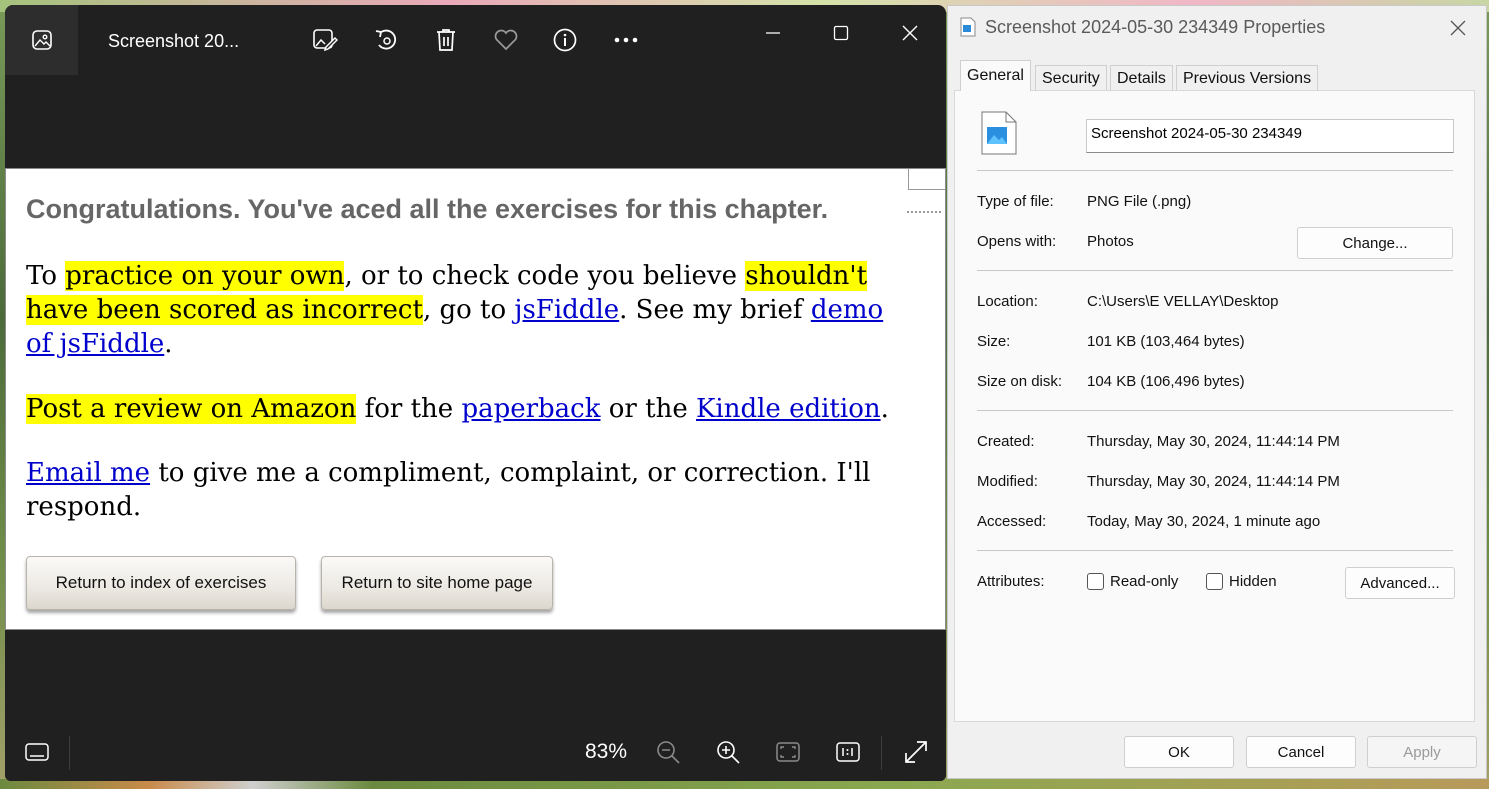 This screenshot has height=789, width=1489. What do you see at coordinates (1012, 521) in the screenshot?
I see `accessed-label: Accessed:` at bounding box center [1012, 521].